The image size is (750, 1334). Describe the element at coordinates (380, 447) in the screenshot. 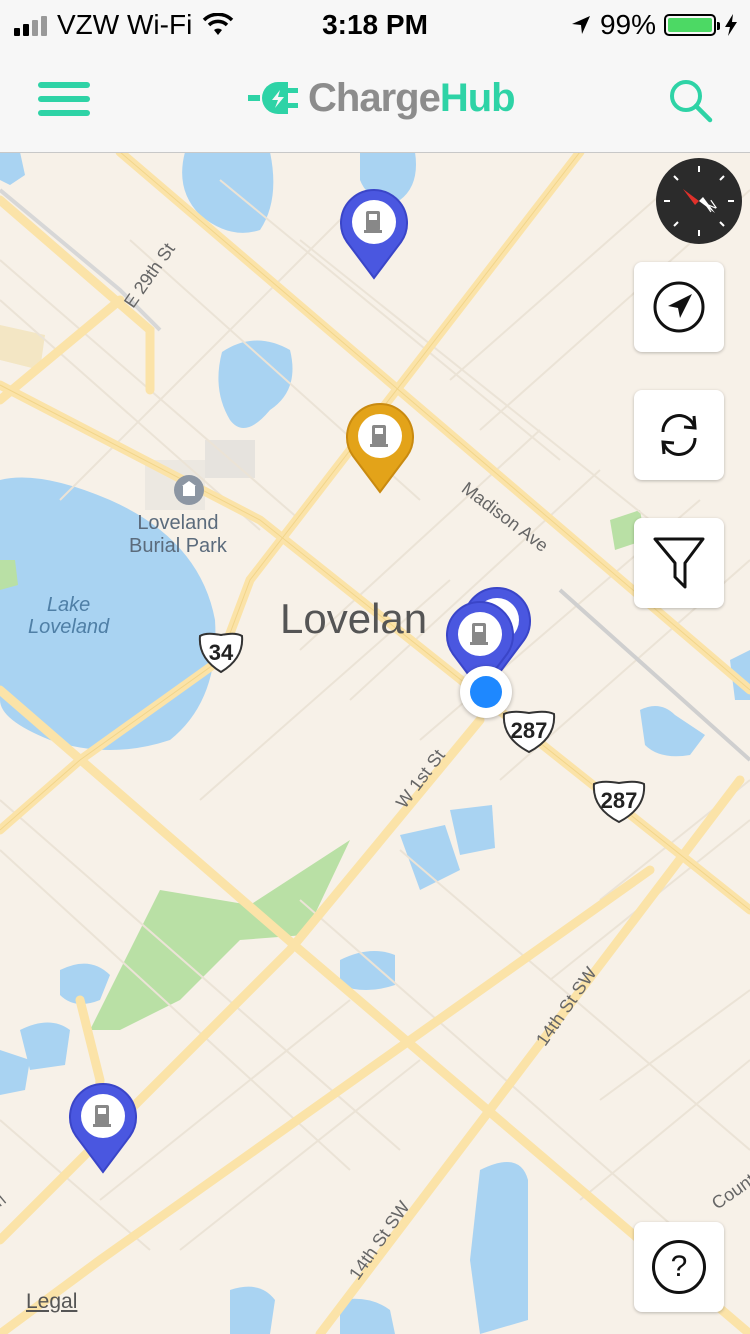

I see `charging-station-pin-gold` at that location.